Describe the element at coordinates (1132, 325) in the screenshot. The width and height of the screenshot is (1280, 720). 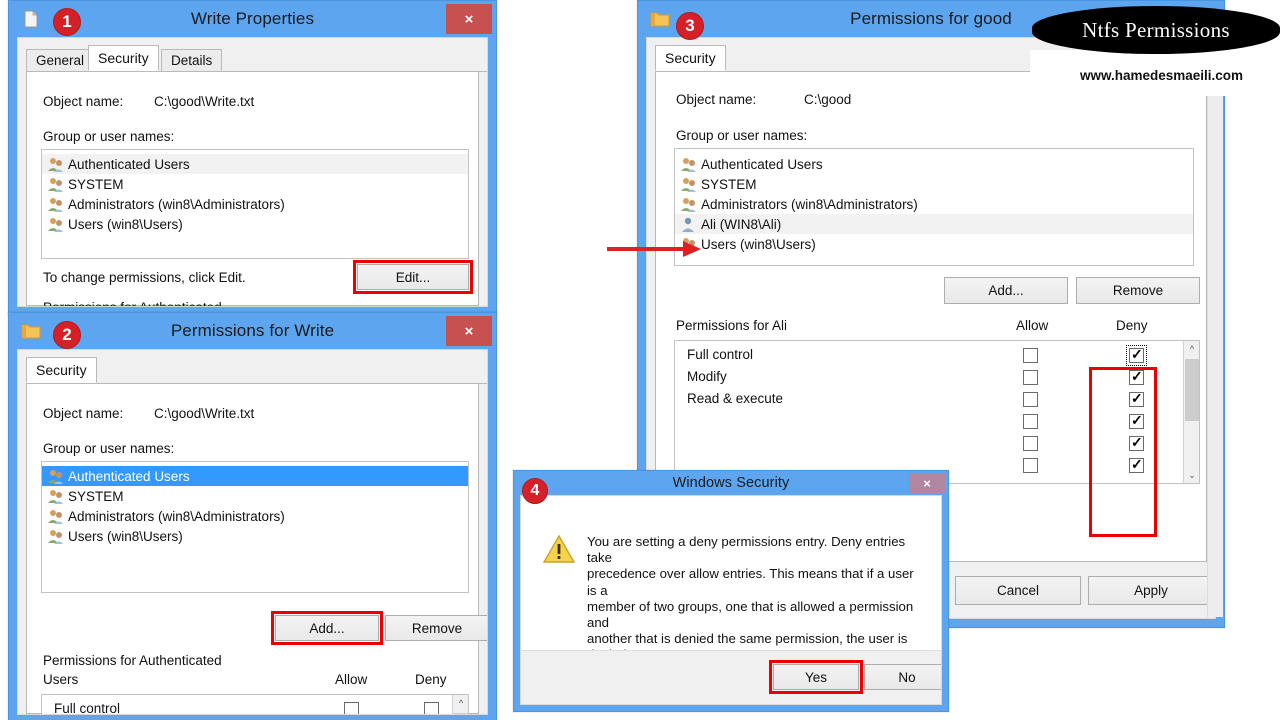
I see `window3-col-deny: Deny` at that location.